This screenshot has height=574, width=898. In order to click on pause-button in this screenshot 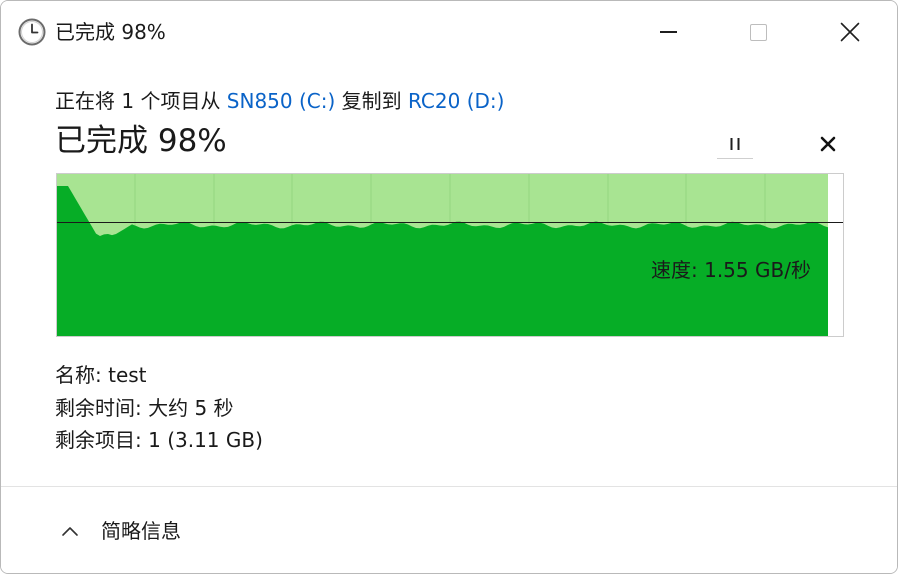, I will do `click(735, 144)`.